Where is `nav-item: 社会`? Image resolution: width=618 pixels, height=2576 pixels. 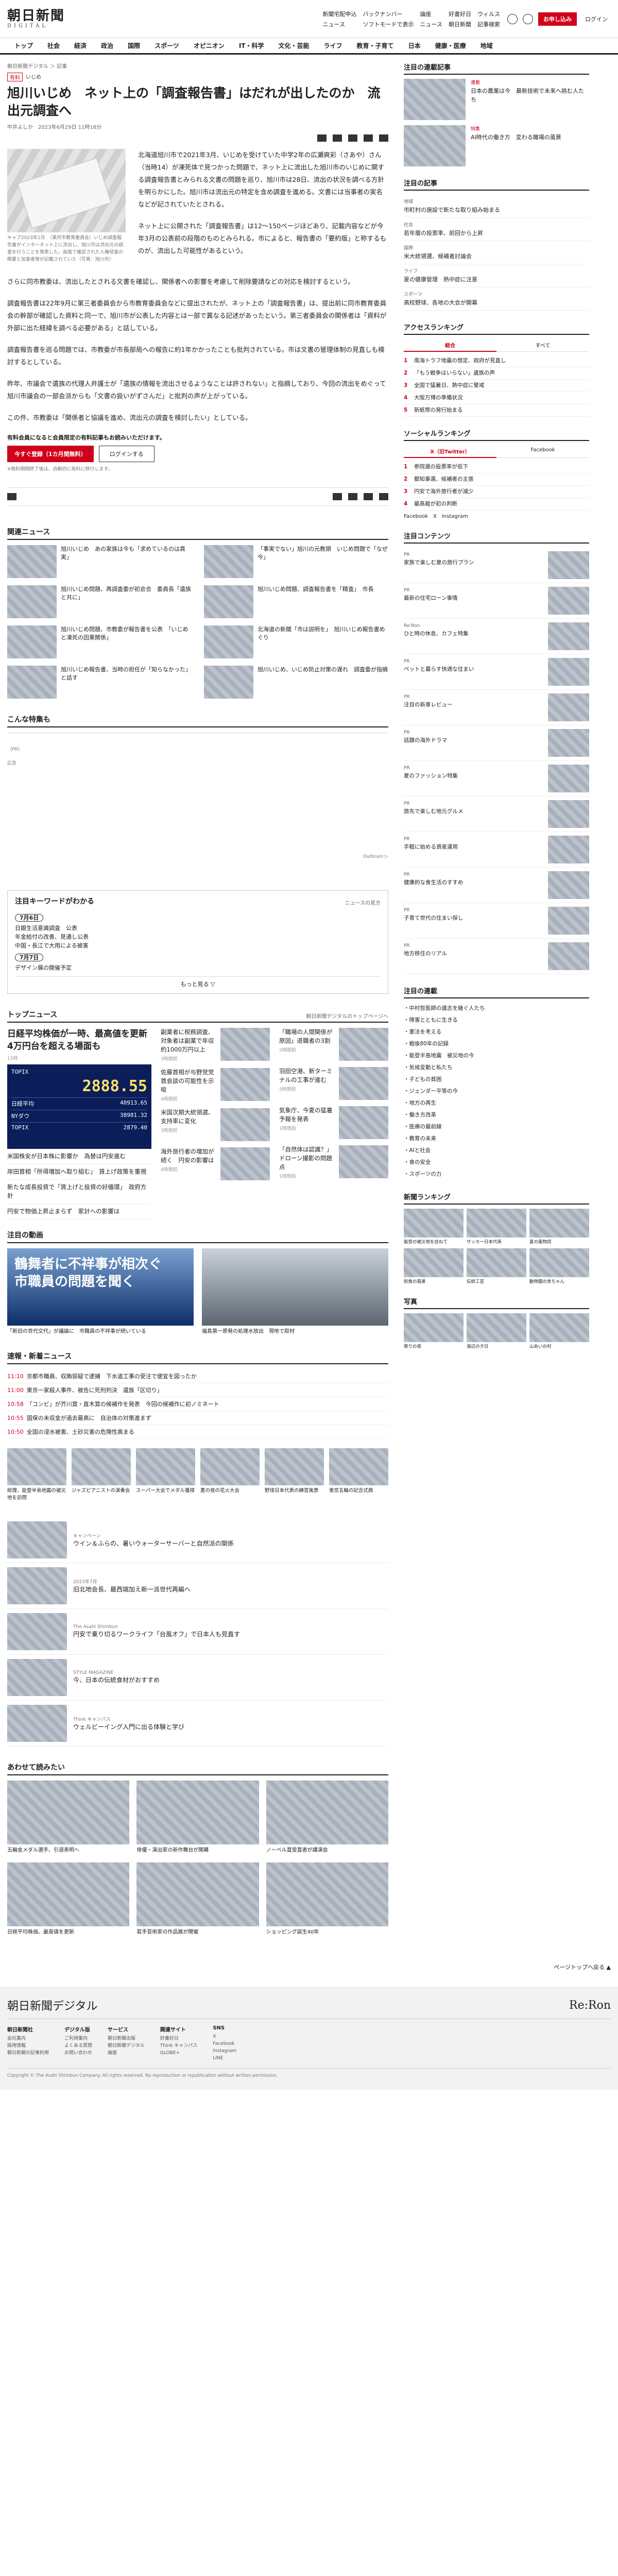 nav-item: 社会 is located at coordinates (54, 45).